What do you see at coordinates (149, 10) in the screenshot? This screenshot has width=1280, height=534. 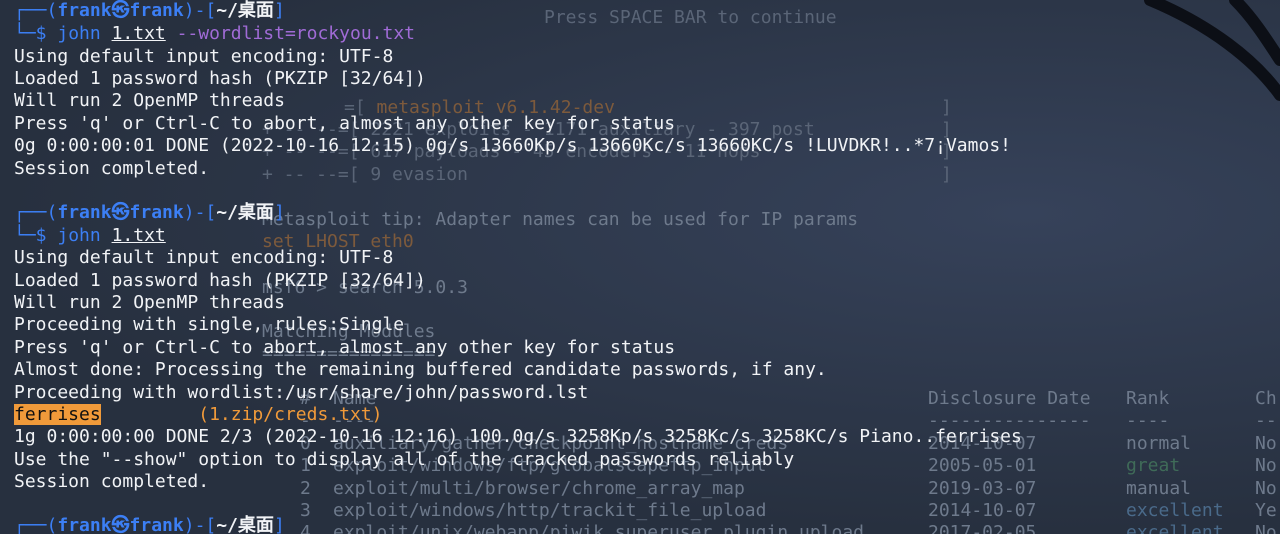 I see `prompt-line-1: ┌──(frank㉿frank)-[~/桌面]` at bounding box center [149, 10].